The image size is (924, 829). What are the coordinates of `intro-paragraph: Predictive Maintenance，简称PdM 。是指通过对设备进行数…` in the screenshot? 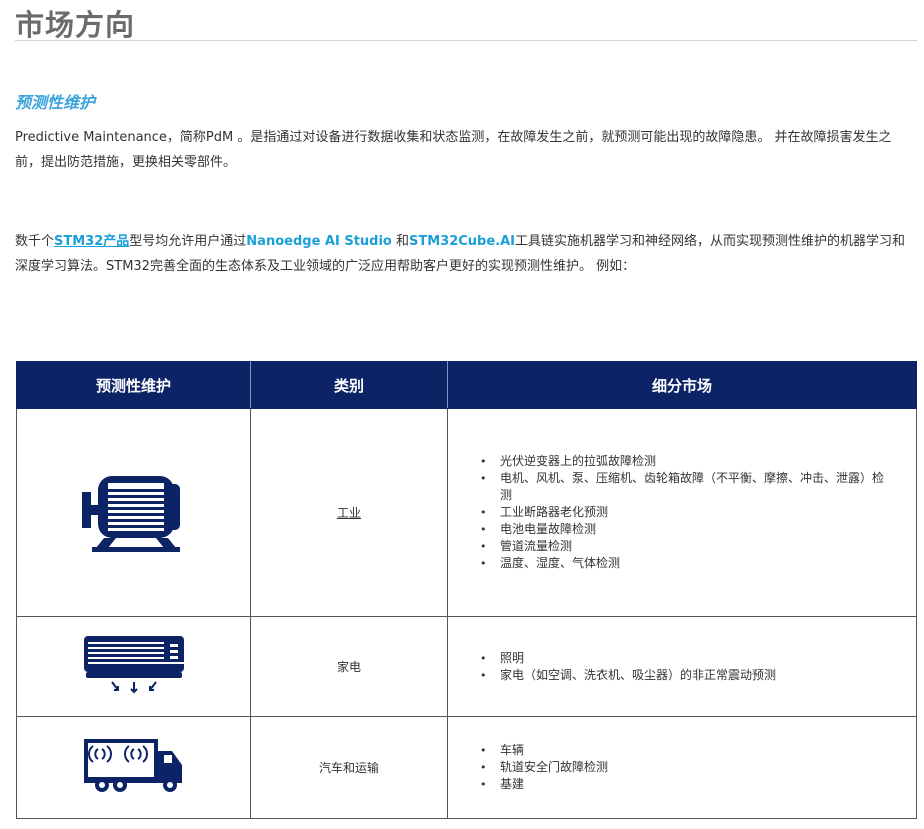 It's located at (453, 150).